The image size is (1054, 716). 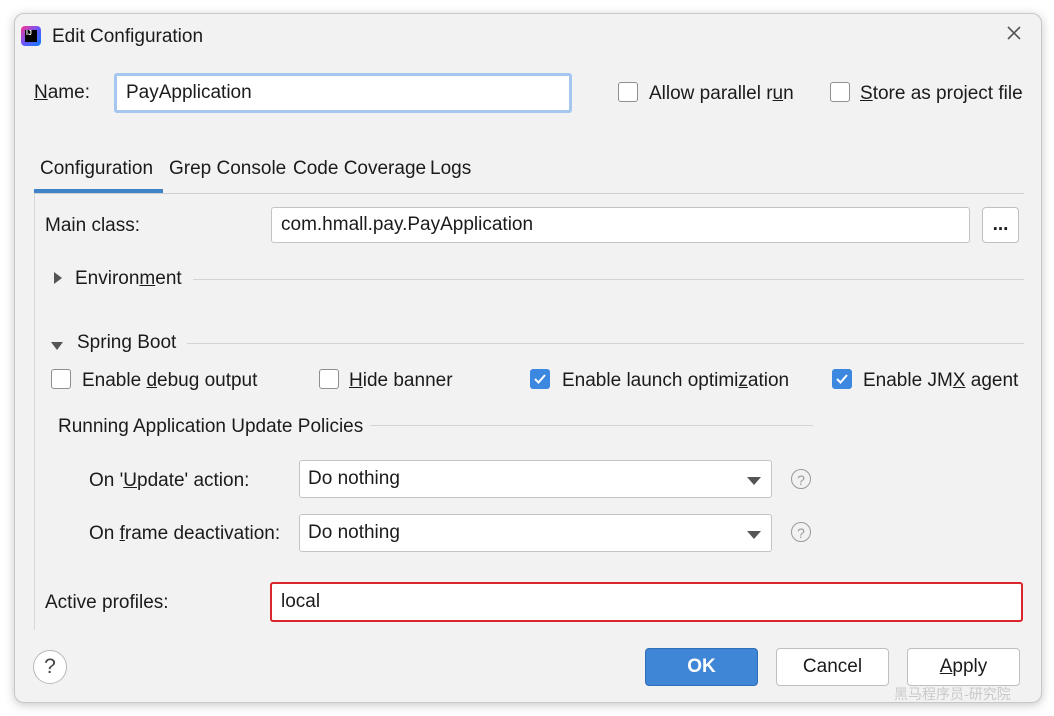 What do you see at coordinates (676, 380) in the screenshot?
I see `enable-launch-optimization-label: Enable launch optimization` at bounding box center [676, 380].